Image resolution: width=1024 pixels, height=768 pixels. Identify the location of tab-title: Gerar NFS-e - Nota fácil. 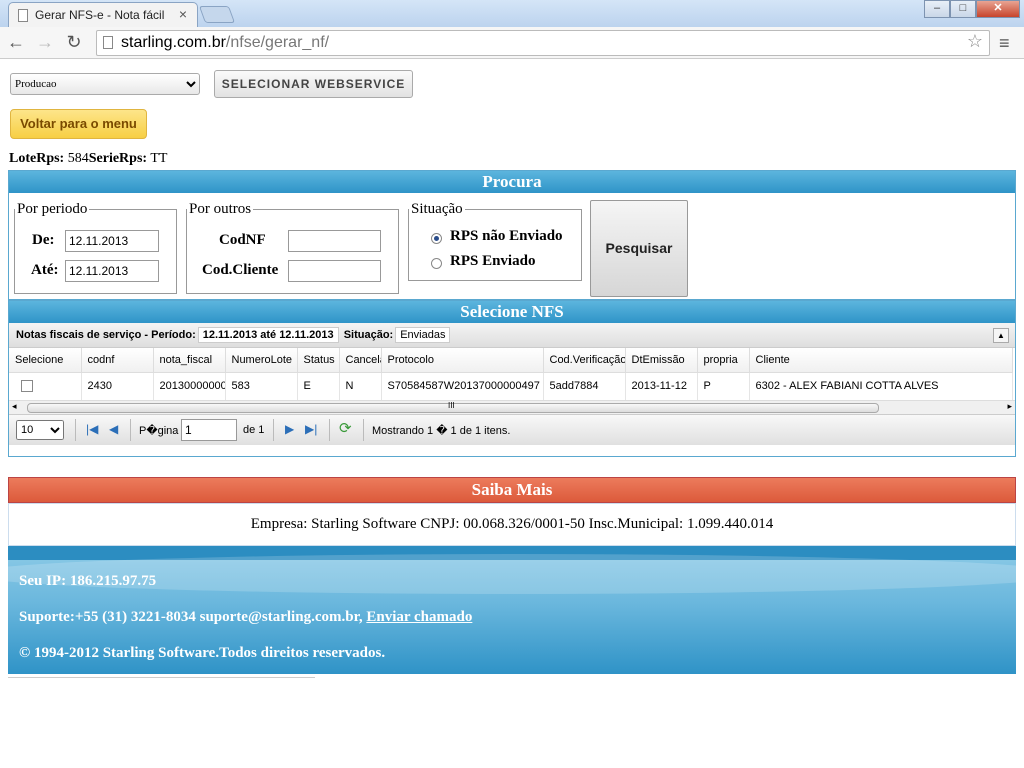
(100, 15).